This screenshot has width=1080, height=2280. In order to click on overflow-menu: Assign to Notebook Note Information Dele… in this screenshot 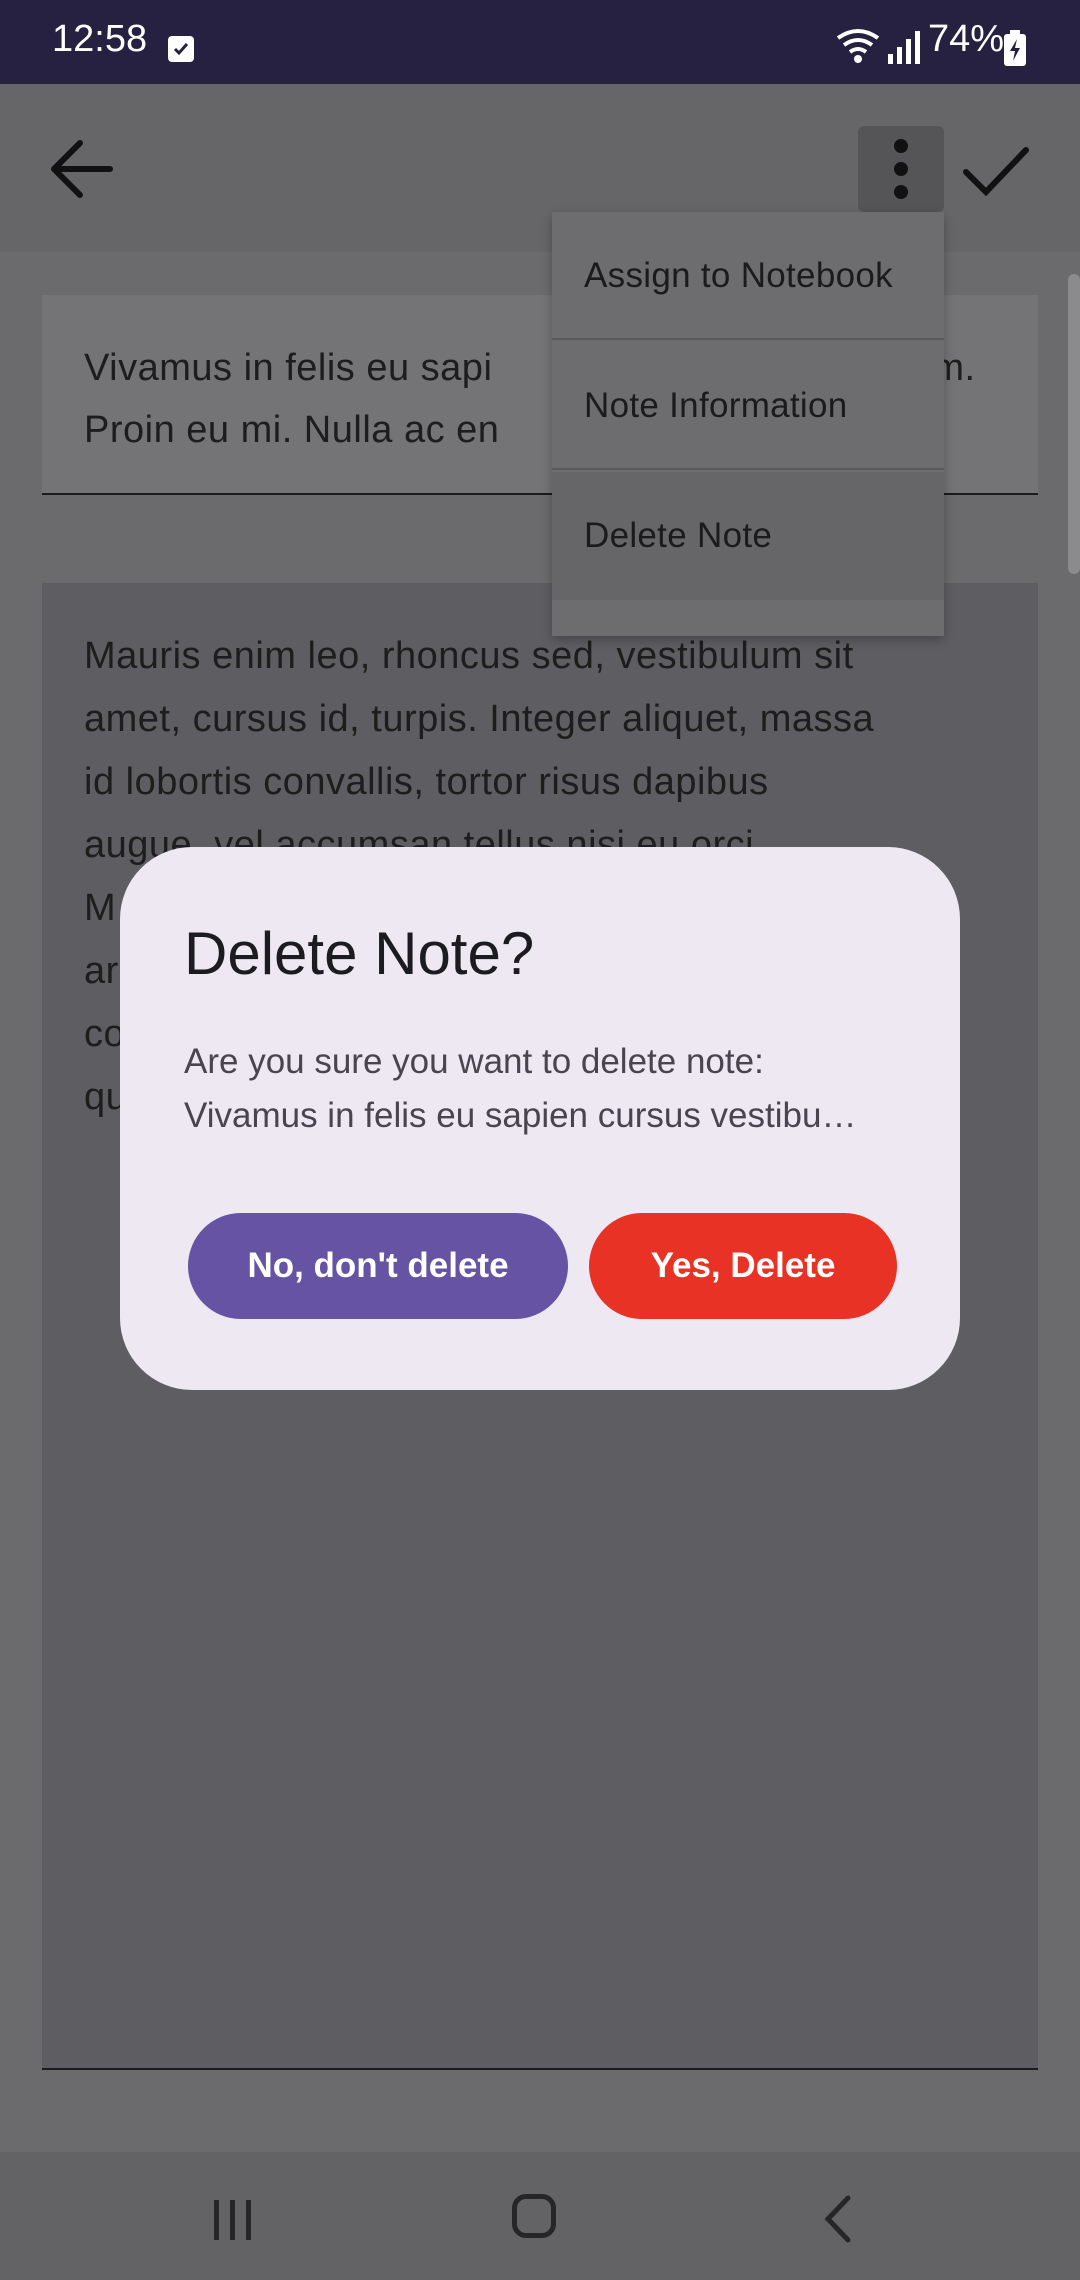, I will do `click(748, 424)`.